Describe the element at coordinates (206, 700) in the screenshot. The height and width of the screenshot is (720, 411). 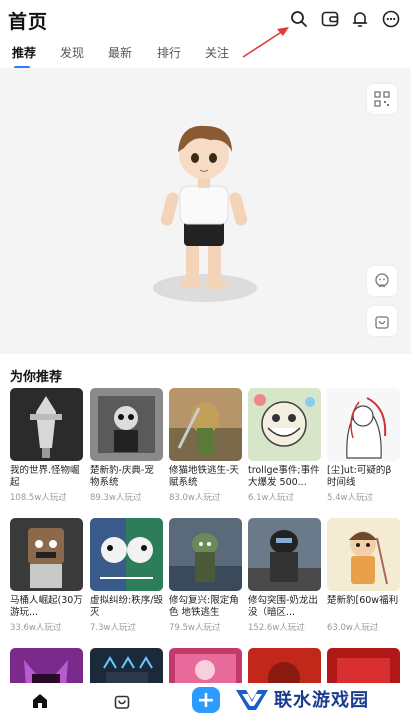
I see `plus-icon: +` at that location.